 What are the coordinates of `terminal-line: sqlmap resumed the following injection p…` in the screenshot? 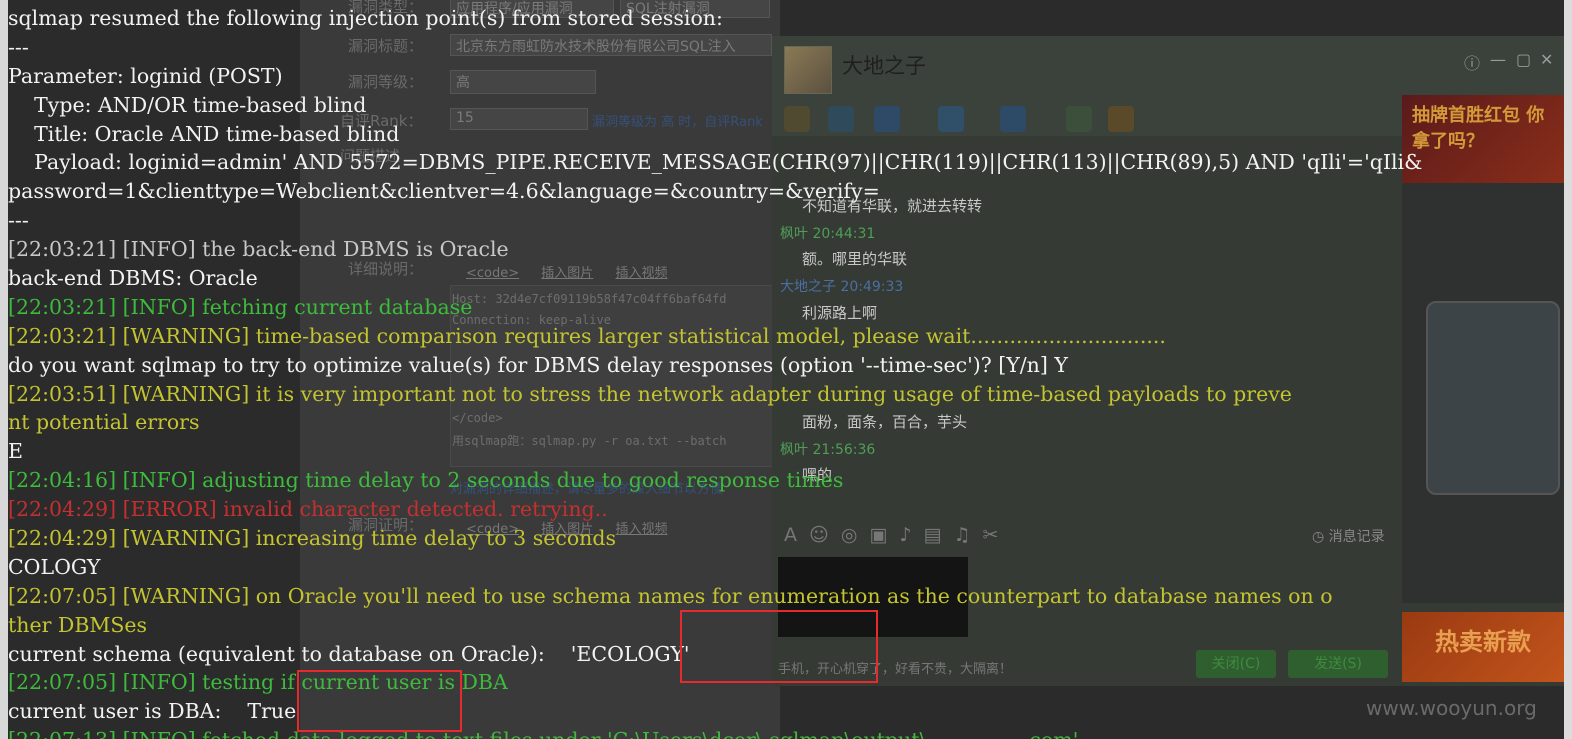 It's located at (365, 18).